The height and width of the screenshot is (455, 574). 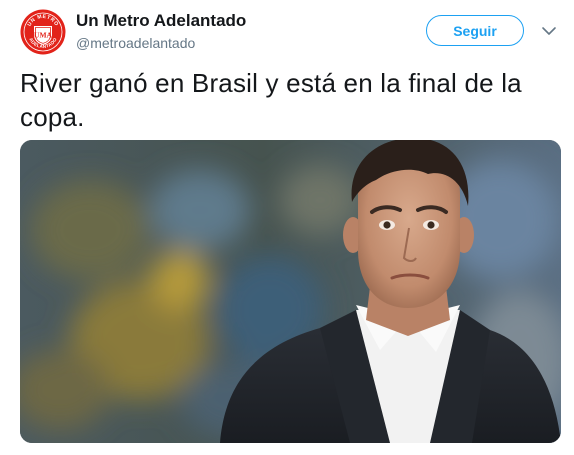 I want to click on uma-logo-icon: UN METRO ADELANTADO UMA, so click(x=43, y=32).